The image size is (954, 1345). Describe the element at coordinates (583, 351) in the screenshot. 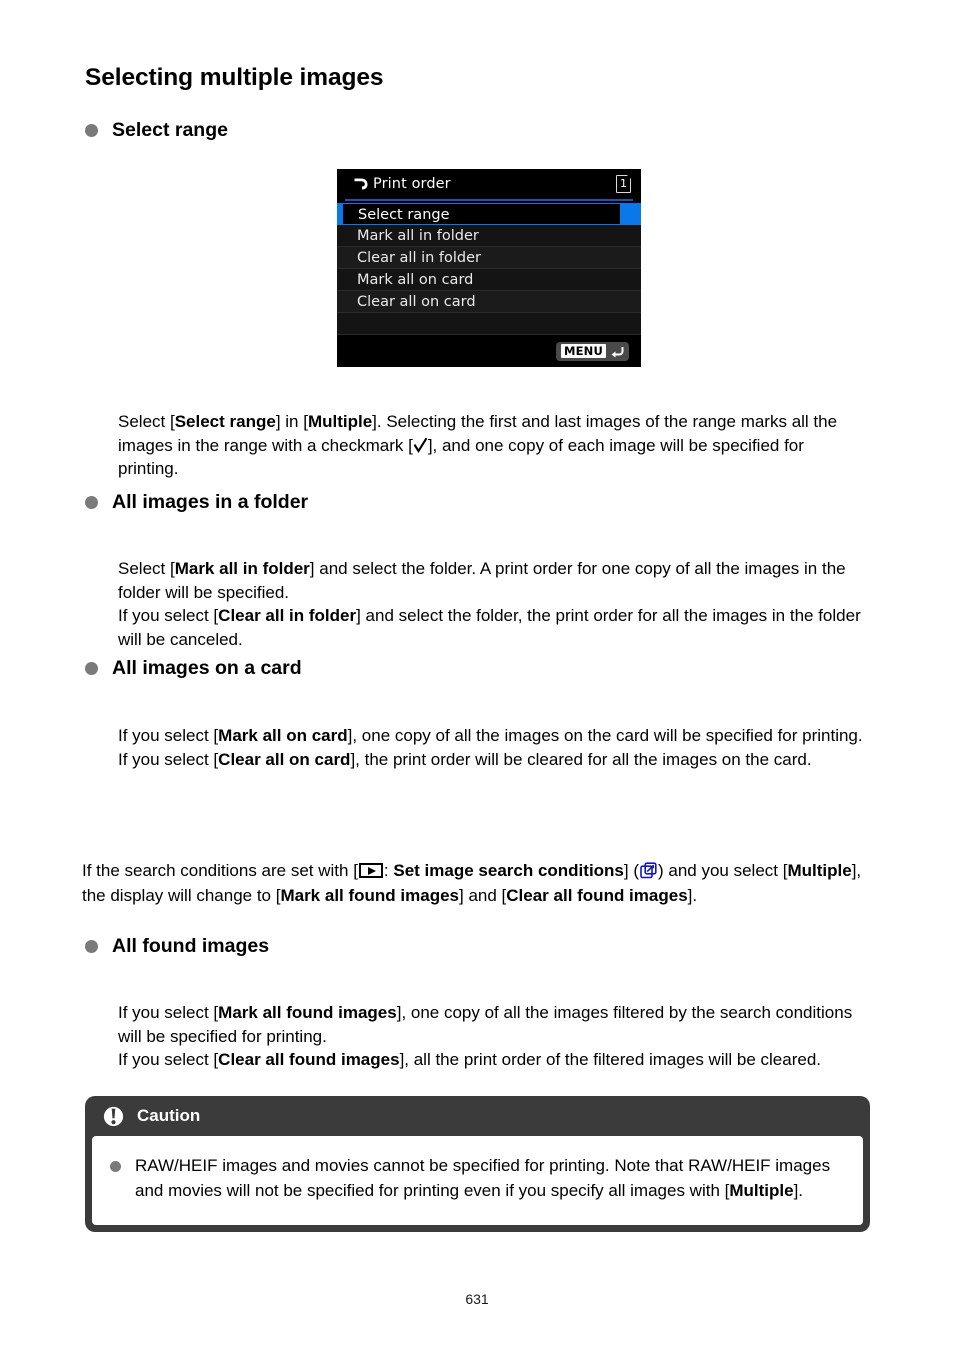

I see `menu-button-label: MENU` at that location.